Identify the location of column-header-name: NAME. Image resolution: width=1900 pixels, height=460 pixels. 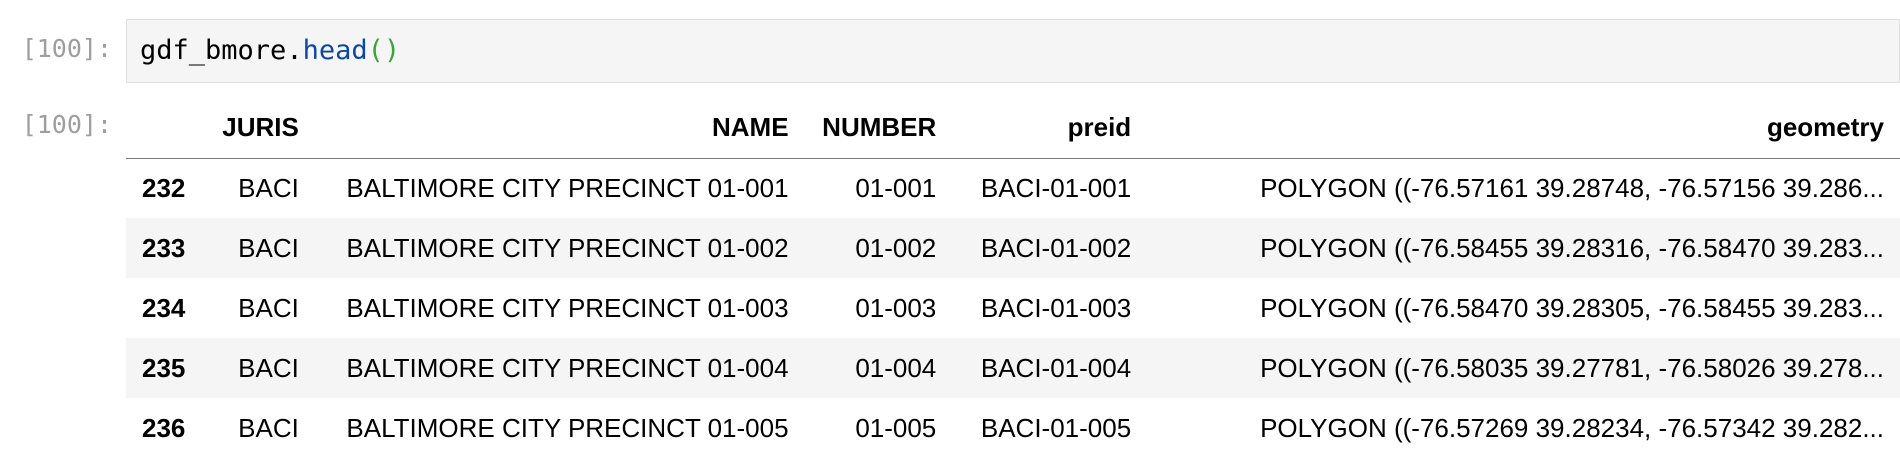
(559, 128).